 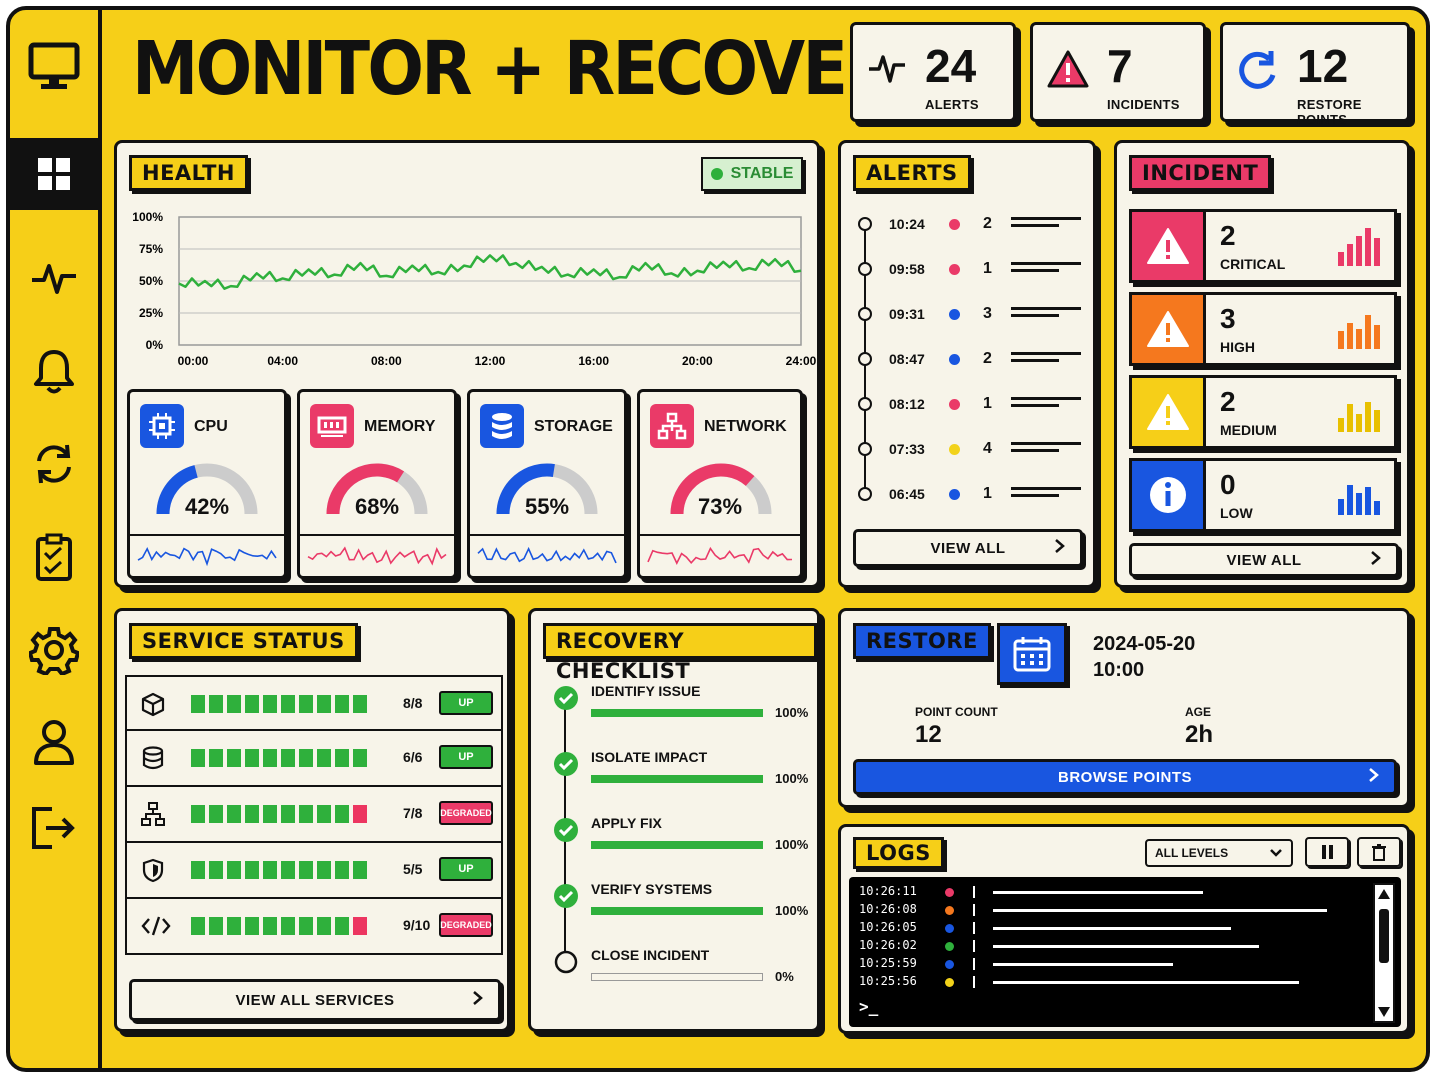 I want to click on alerts-stat-card: 24 ALERTS, so click(x=933, y=72).